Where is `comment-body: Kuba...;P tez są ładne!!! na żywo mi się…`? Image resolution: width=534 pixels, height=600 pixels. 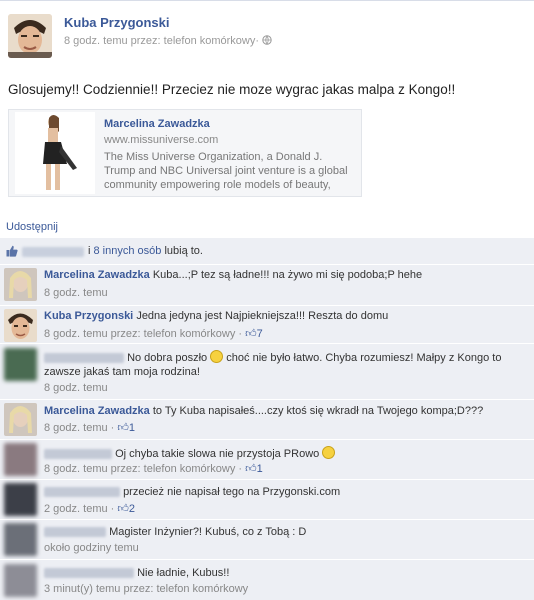 comment-body: Kuba...;P tez są ładne!!! na żywo mi się… is located at coordinates (287, 275).